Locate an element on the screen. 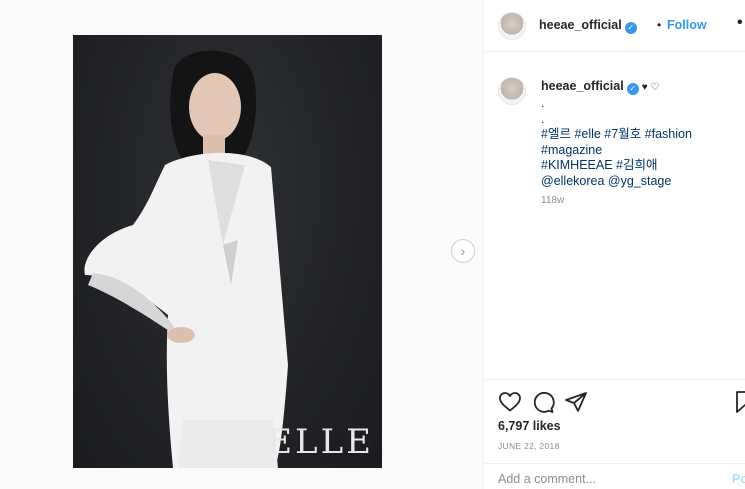 The image size is (745, 489). chevron-right-icon: › is located at coordinates (463, 251).